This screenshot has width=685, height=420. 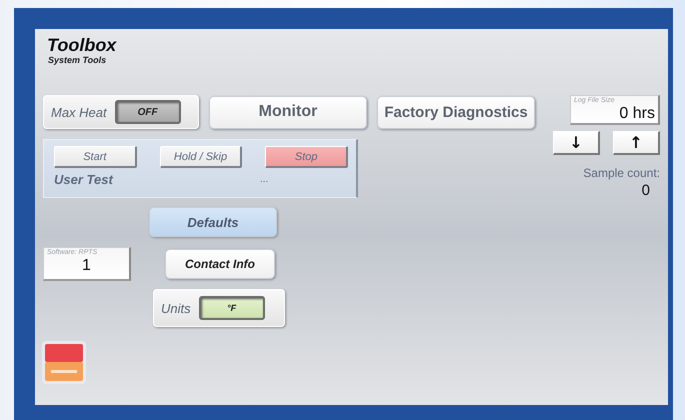 What do you see at coordinates (636, 114) in the screenshot?
I see `log-file-size-value: 0 hrs` at bounding box center [636, 114].